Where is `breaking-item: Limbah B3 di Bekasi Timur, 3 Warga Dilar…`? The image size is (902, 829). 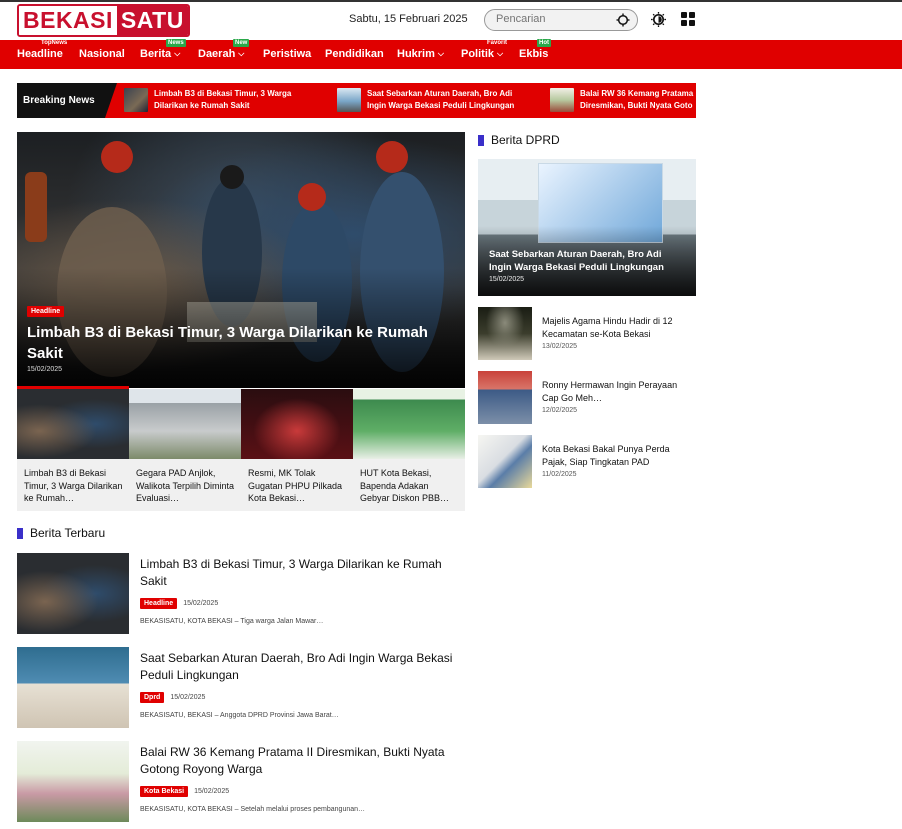
breaking-item: Limbah B3 di Bekasi Timur, 3 Warga Dilar… is located at coordinates (214, 100).